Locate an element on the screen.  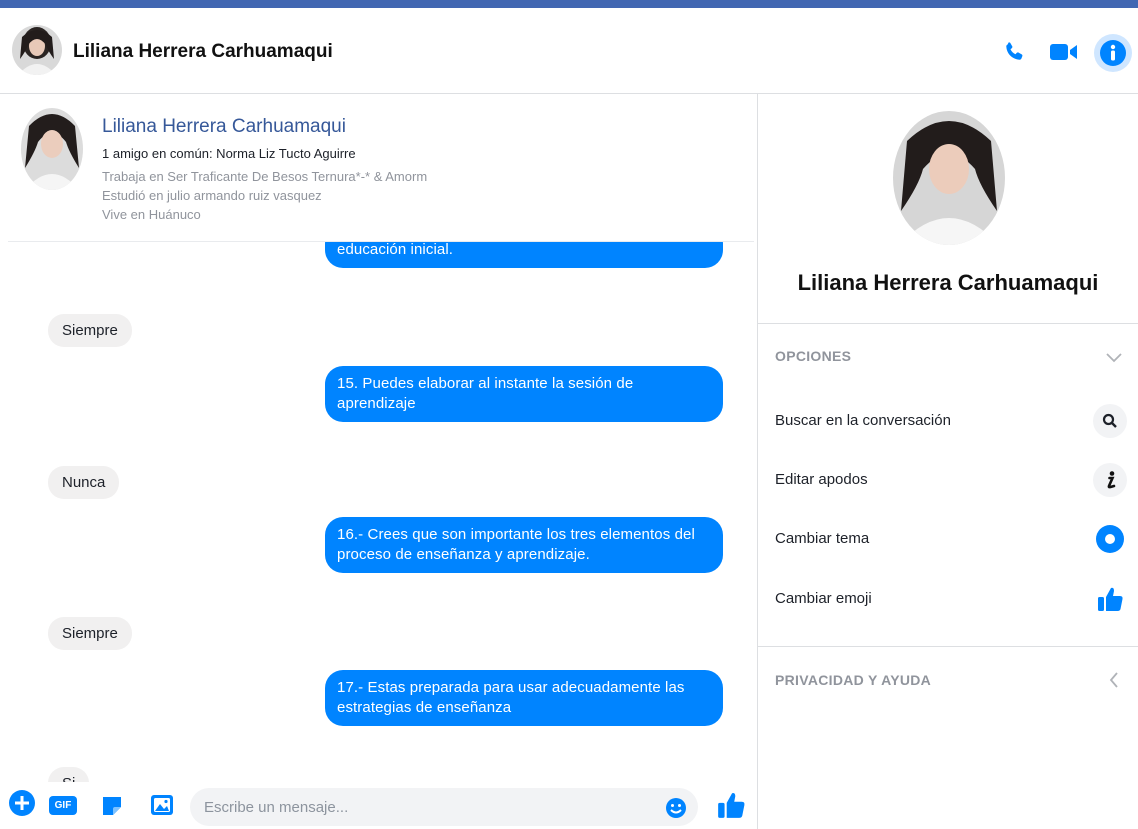
video-call-icon is located at coordinates (1064, 52).